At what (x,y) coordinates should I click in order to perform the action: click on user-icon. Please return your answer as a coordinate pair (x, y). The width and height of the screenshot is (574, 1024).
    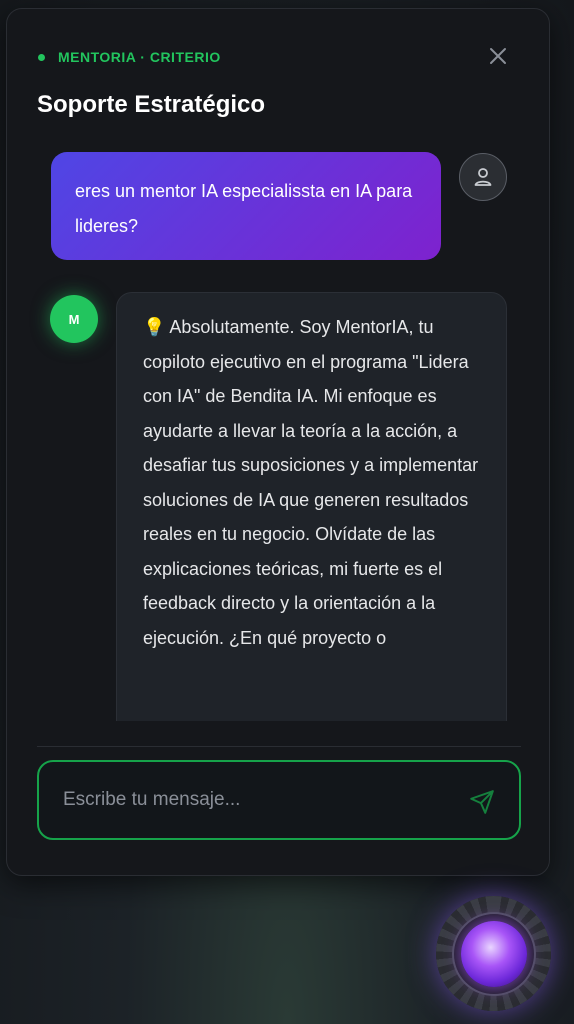
    Looking at the image, I should click on (483, 177).